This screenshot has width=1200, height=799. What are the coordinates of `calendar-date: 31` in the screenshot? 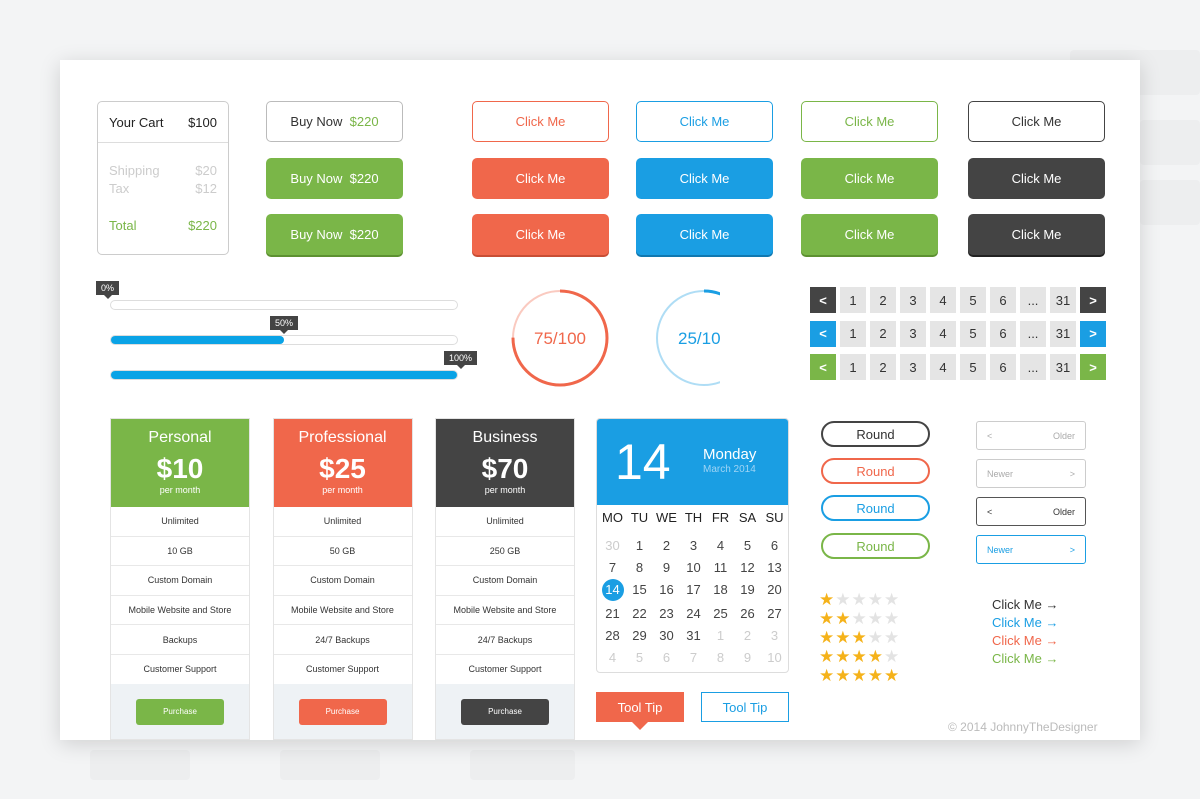 It's located at (693, 636).